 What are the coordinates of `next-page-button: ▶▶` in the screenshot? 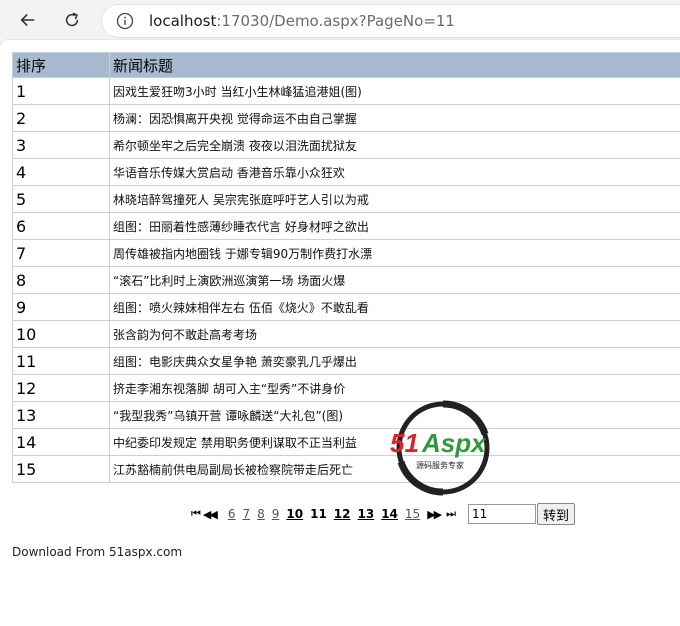 It's located at (434, 514).